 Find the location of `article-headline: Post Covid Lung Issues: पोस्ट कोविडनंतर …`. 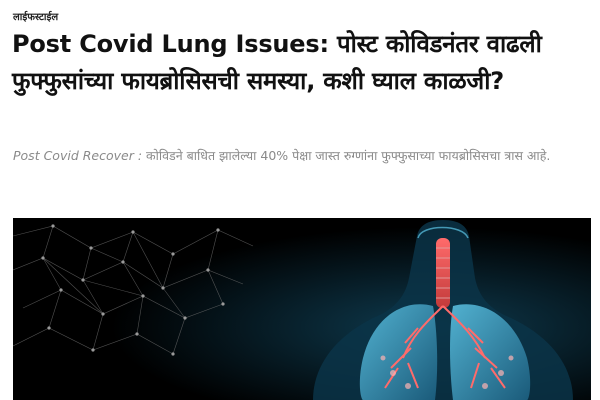

article-headline: Post Covid Lung Issues: पोस्ट कोविडनंतर … is located at coordinates (277, 62).